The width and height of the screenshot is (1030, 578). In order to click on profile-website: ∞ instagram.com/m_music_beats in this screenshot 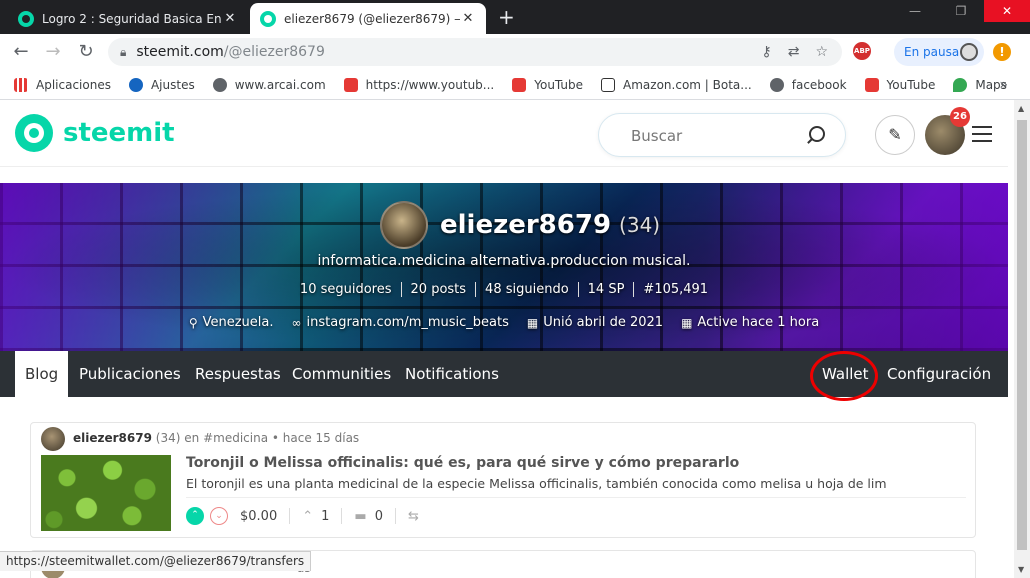, I will do `click(400, 322)`.